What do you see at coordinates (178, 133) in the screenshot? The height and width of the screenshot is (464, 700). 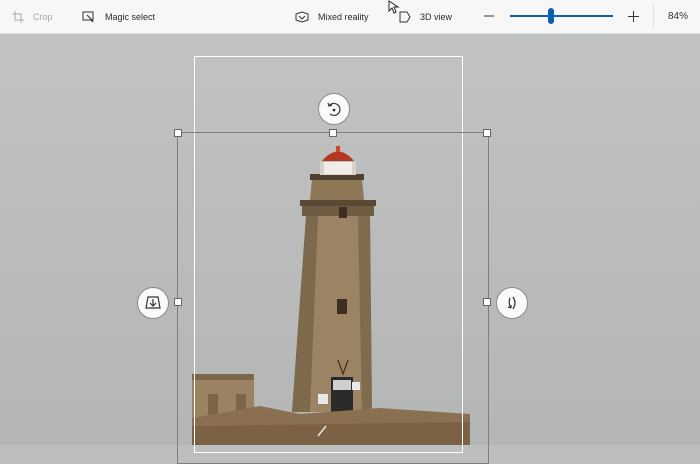 I see `resize-handle-top-left` at bounding box center [178, 133].